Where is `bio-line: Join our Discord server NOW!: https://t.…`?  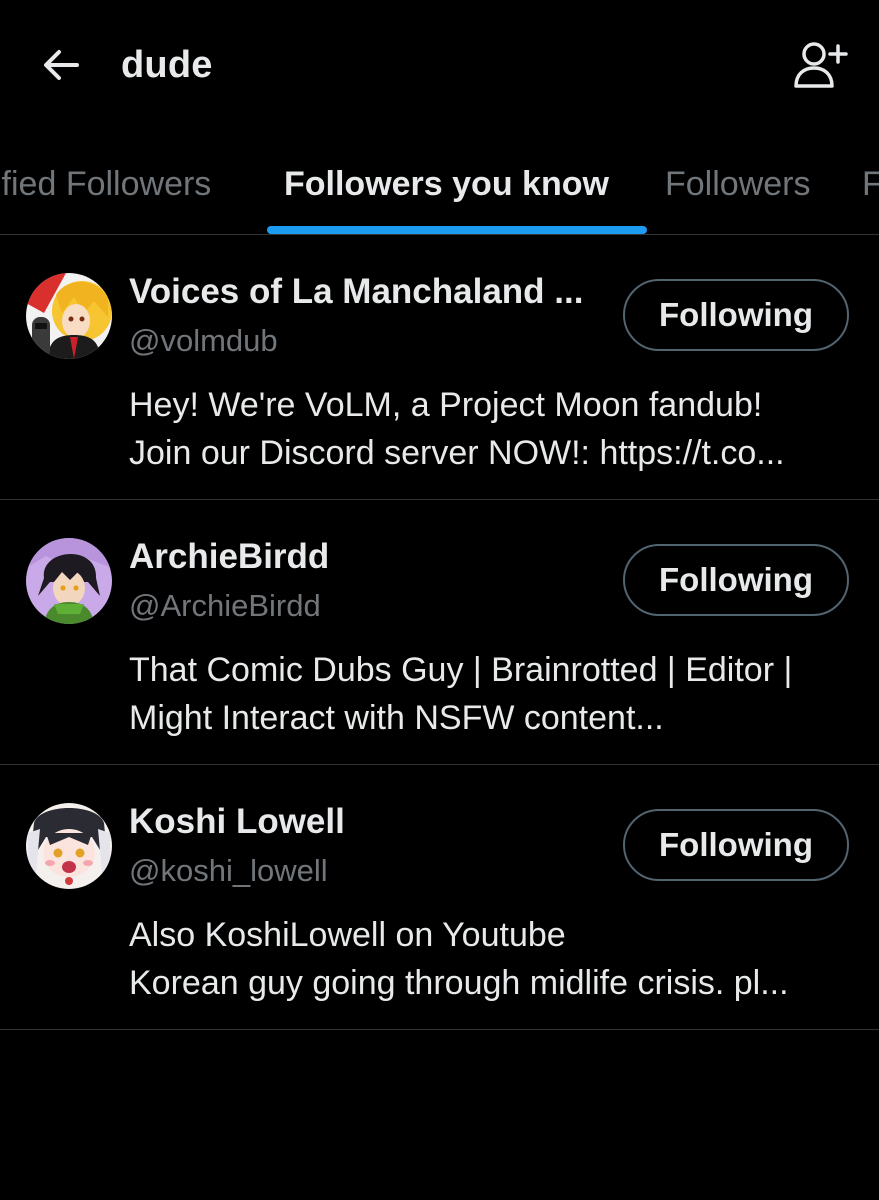
bio-line: Join our Discord server NOW!: https://t.… is located at coordinates (457, 453).